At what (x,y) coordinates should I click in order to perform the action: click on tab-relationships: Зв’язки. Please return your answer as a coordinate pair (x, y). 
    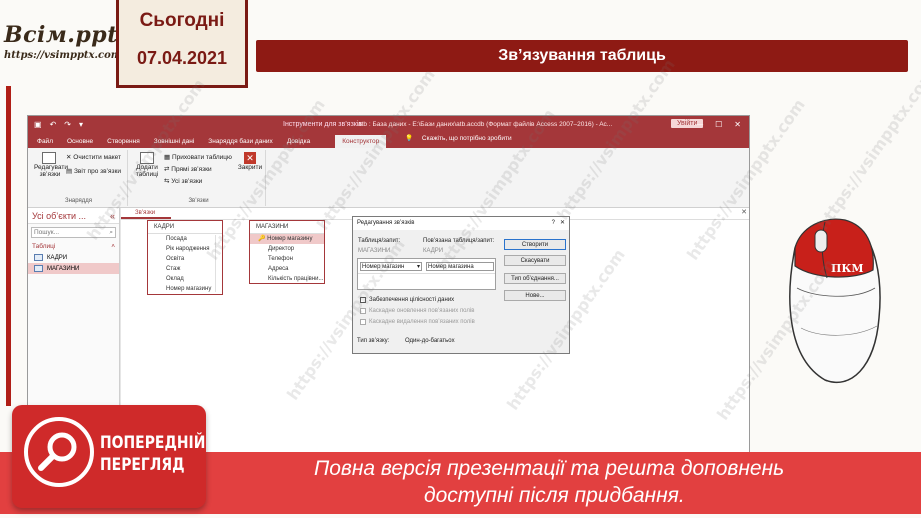
    Looking at the image, I should click on (146, 213).